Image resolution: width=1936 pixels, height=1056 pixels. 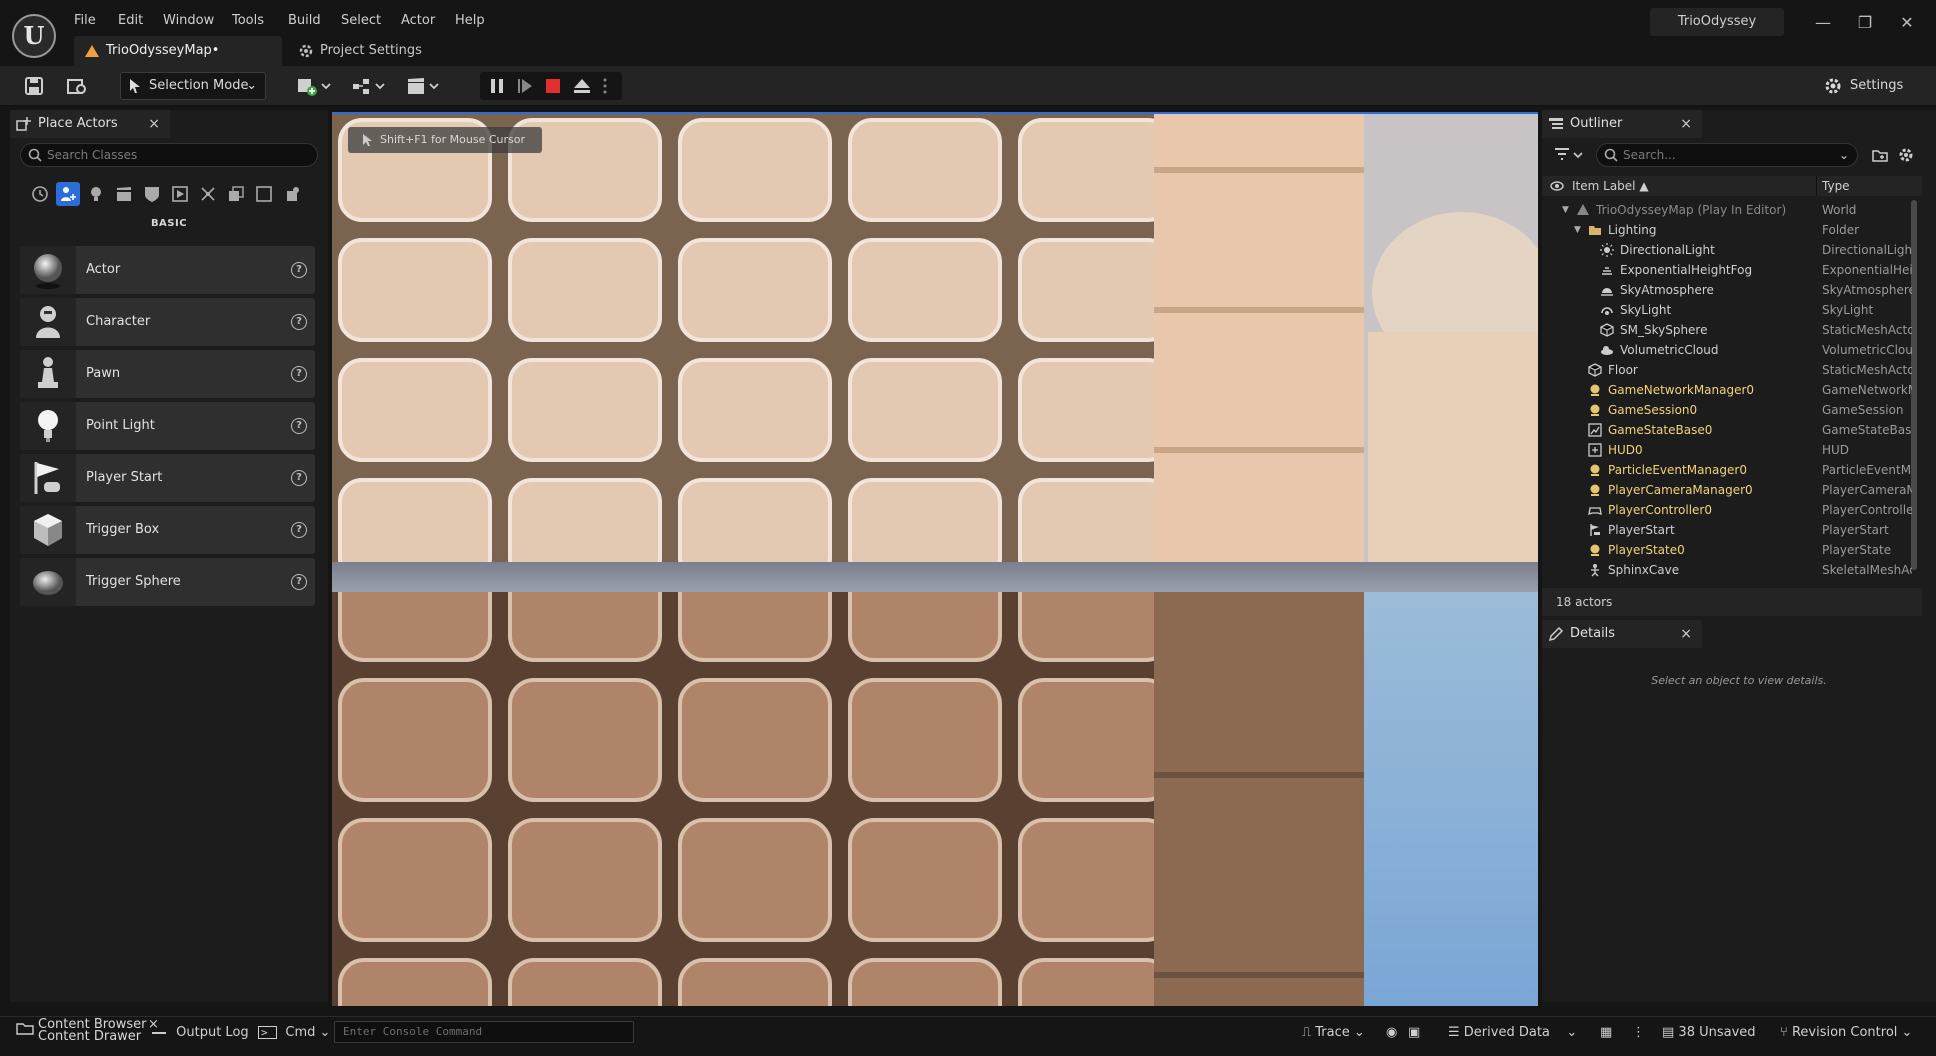 I want to click on add-folder-icon, so click(x=1880, y=155).